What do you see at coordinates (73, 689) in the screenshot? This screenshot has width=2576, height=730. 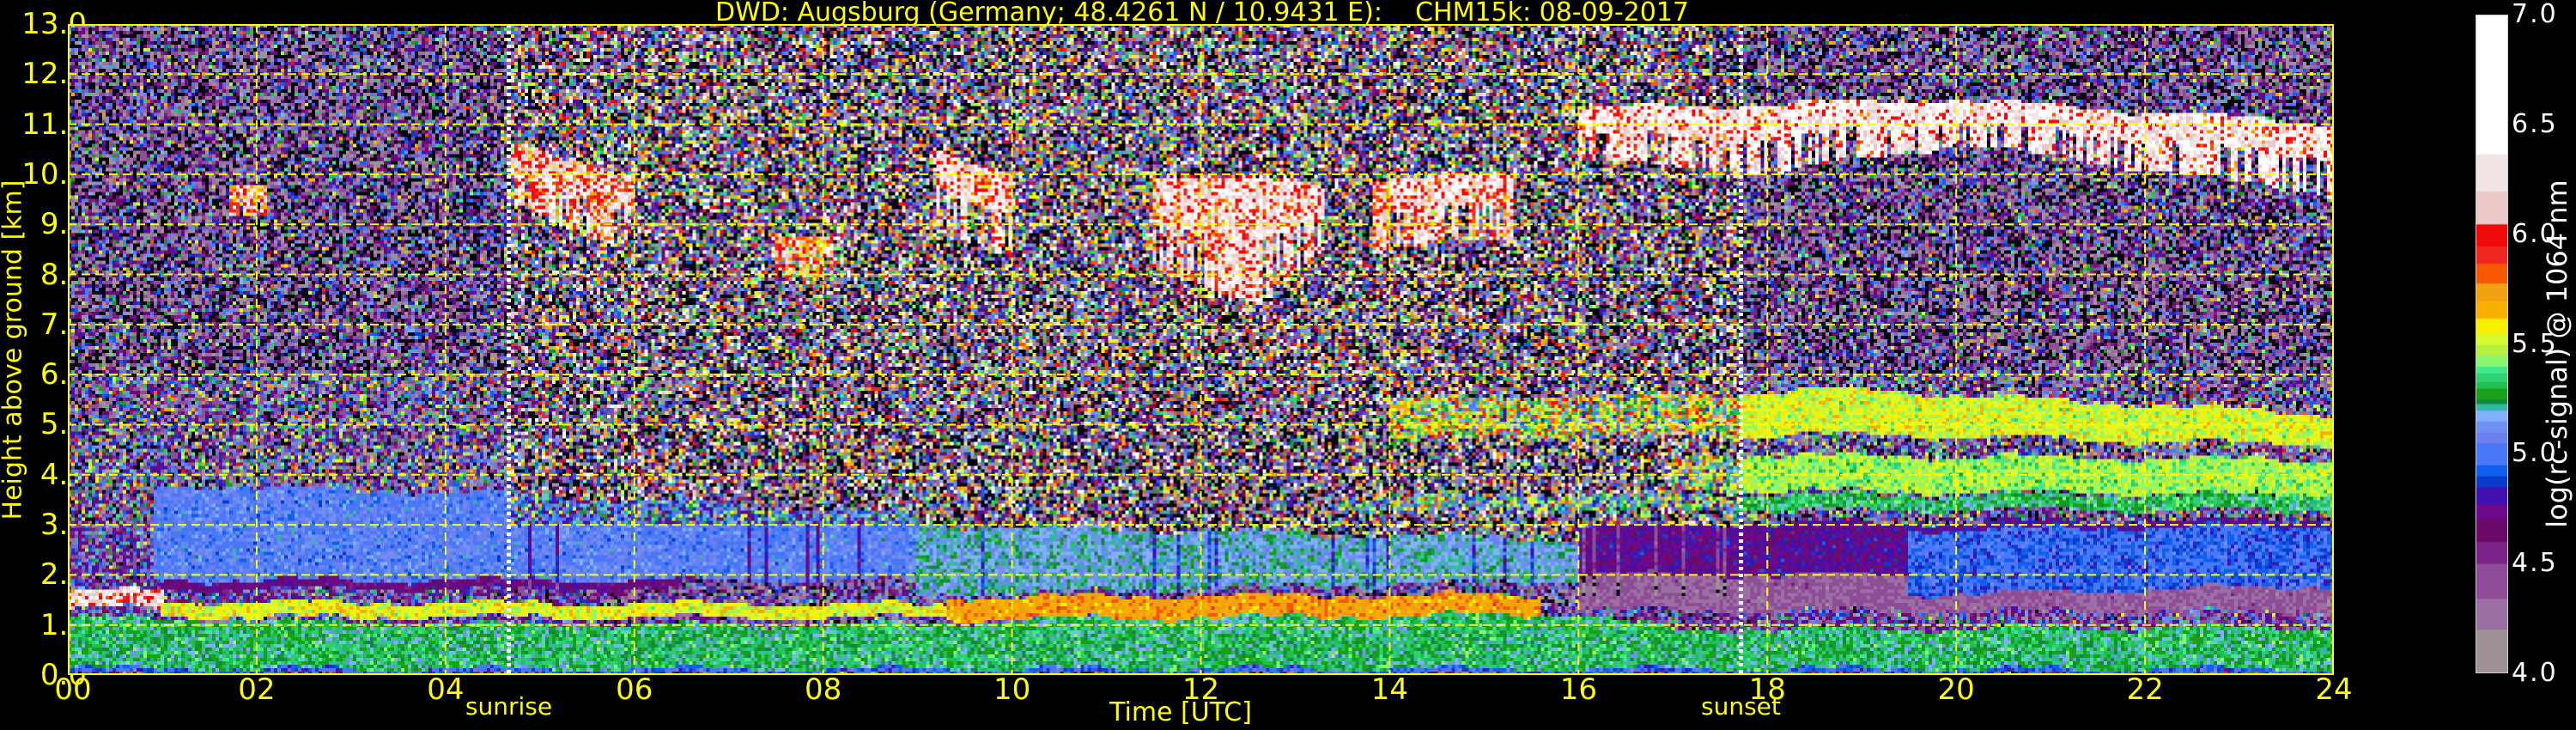 I see `x-tick-label: 00` at bounding box center [73, 689].